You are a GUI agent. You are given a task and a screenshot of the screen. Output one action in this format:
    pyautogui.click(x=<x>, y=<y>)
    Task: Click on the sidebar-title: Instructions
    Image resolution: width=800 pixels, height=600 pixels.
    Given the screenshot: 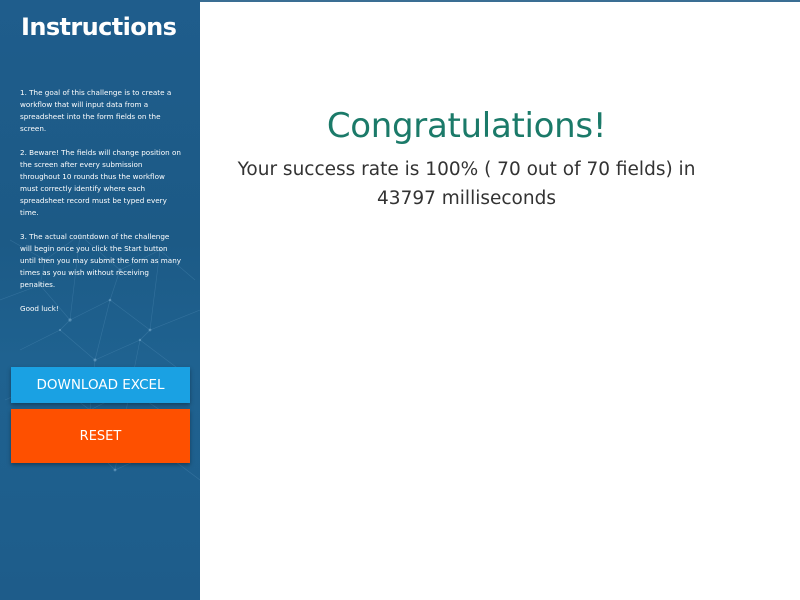 What is the action you would take?
    pyautogui.click(x=99, y=27)
    